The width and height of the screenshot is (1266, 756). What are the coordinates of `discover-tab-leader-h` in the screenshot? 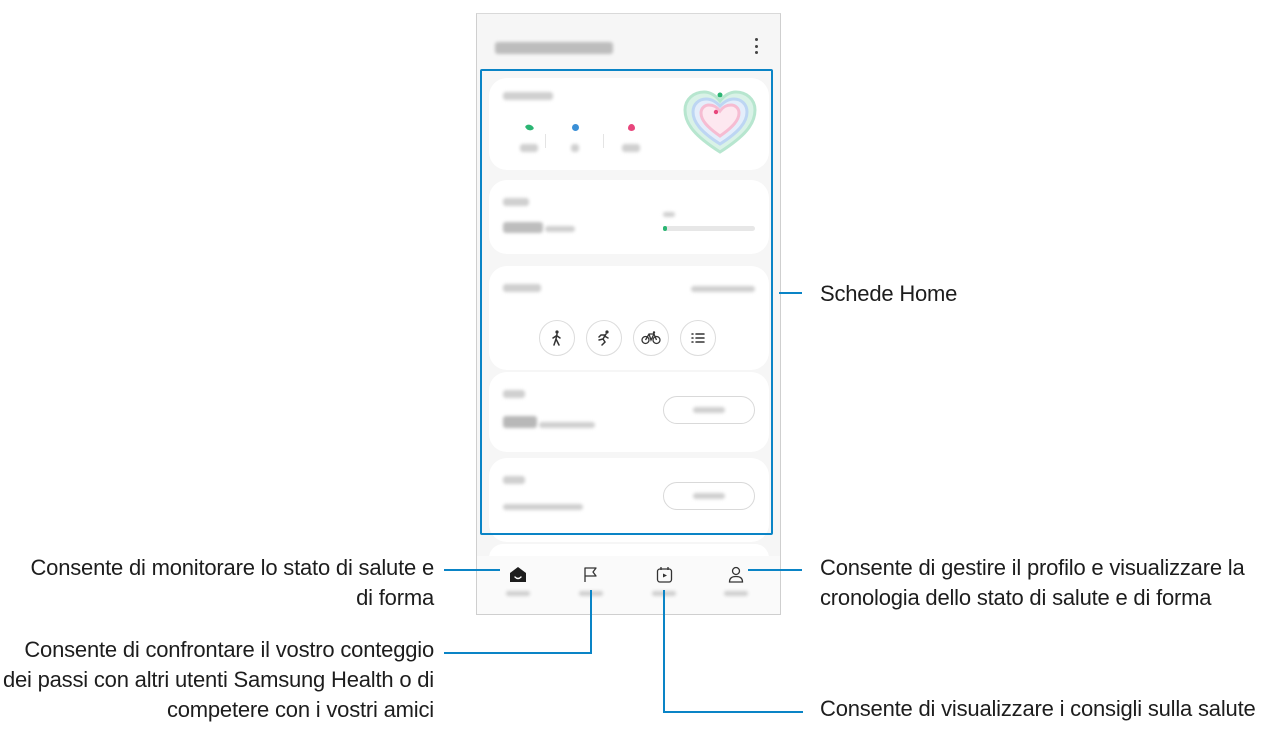 It's located at (733, 712).